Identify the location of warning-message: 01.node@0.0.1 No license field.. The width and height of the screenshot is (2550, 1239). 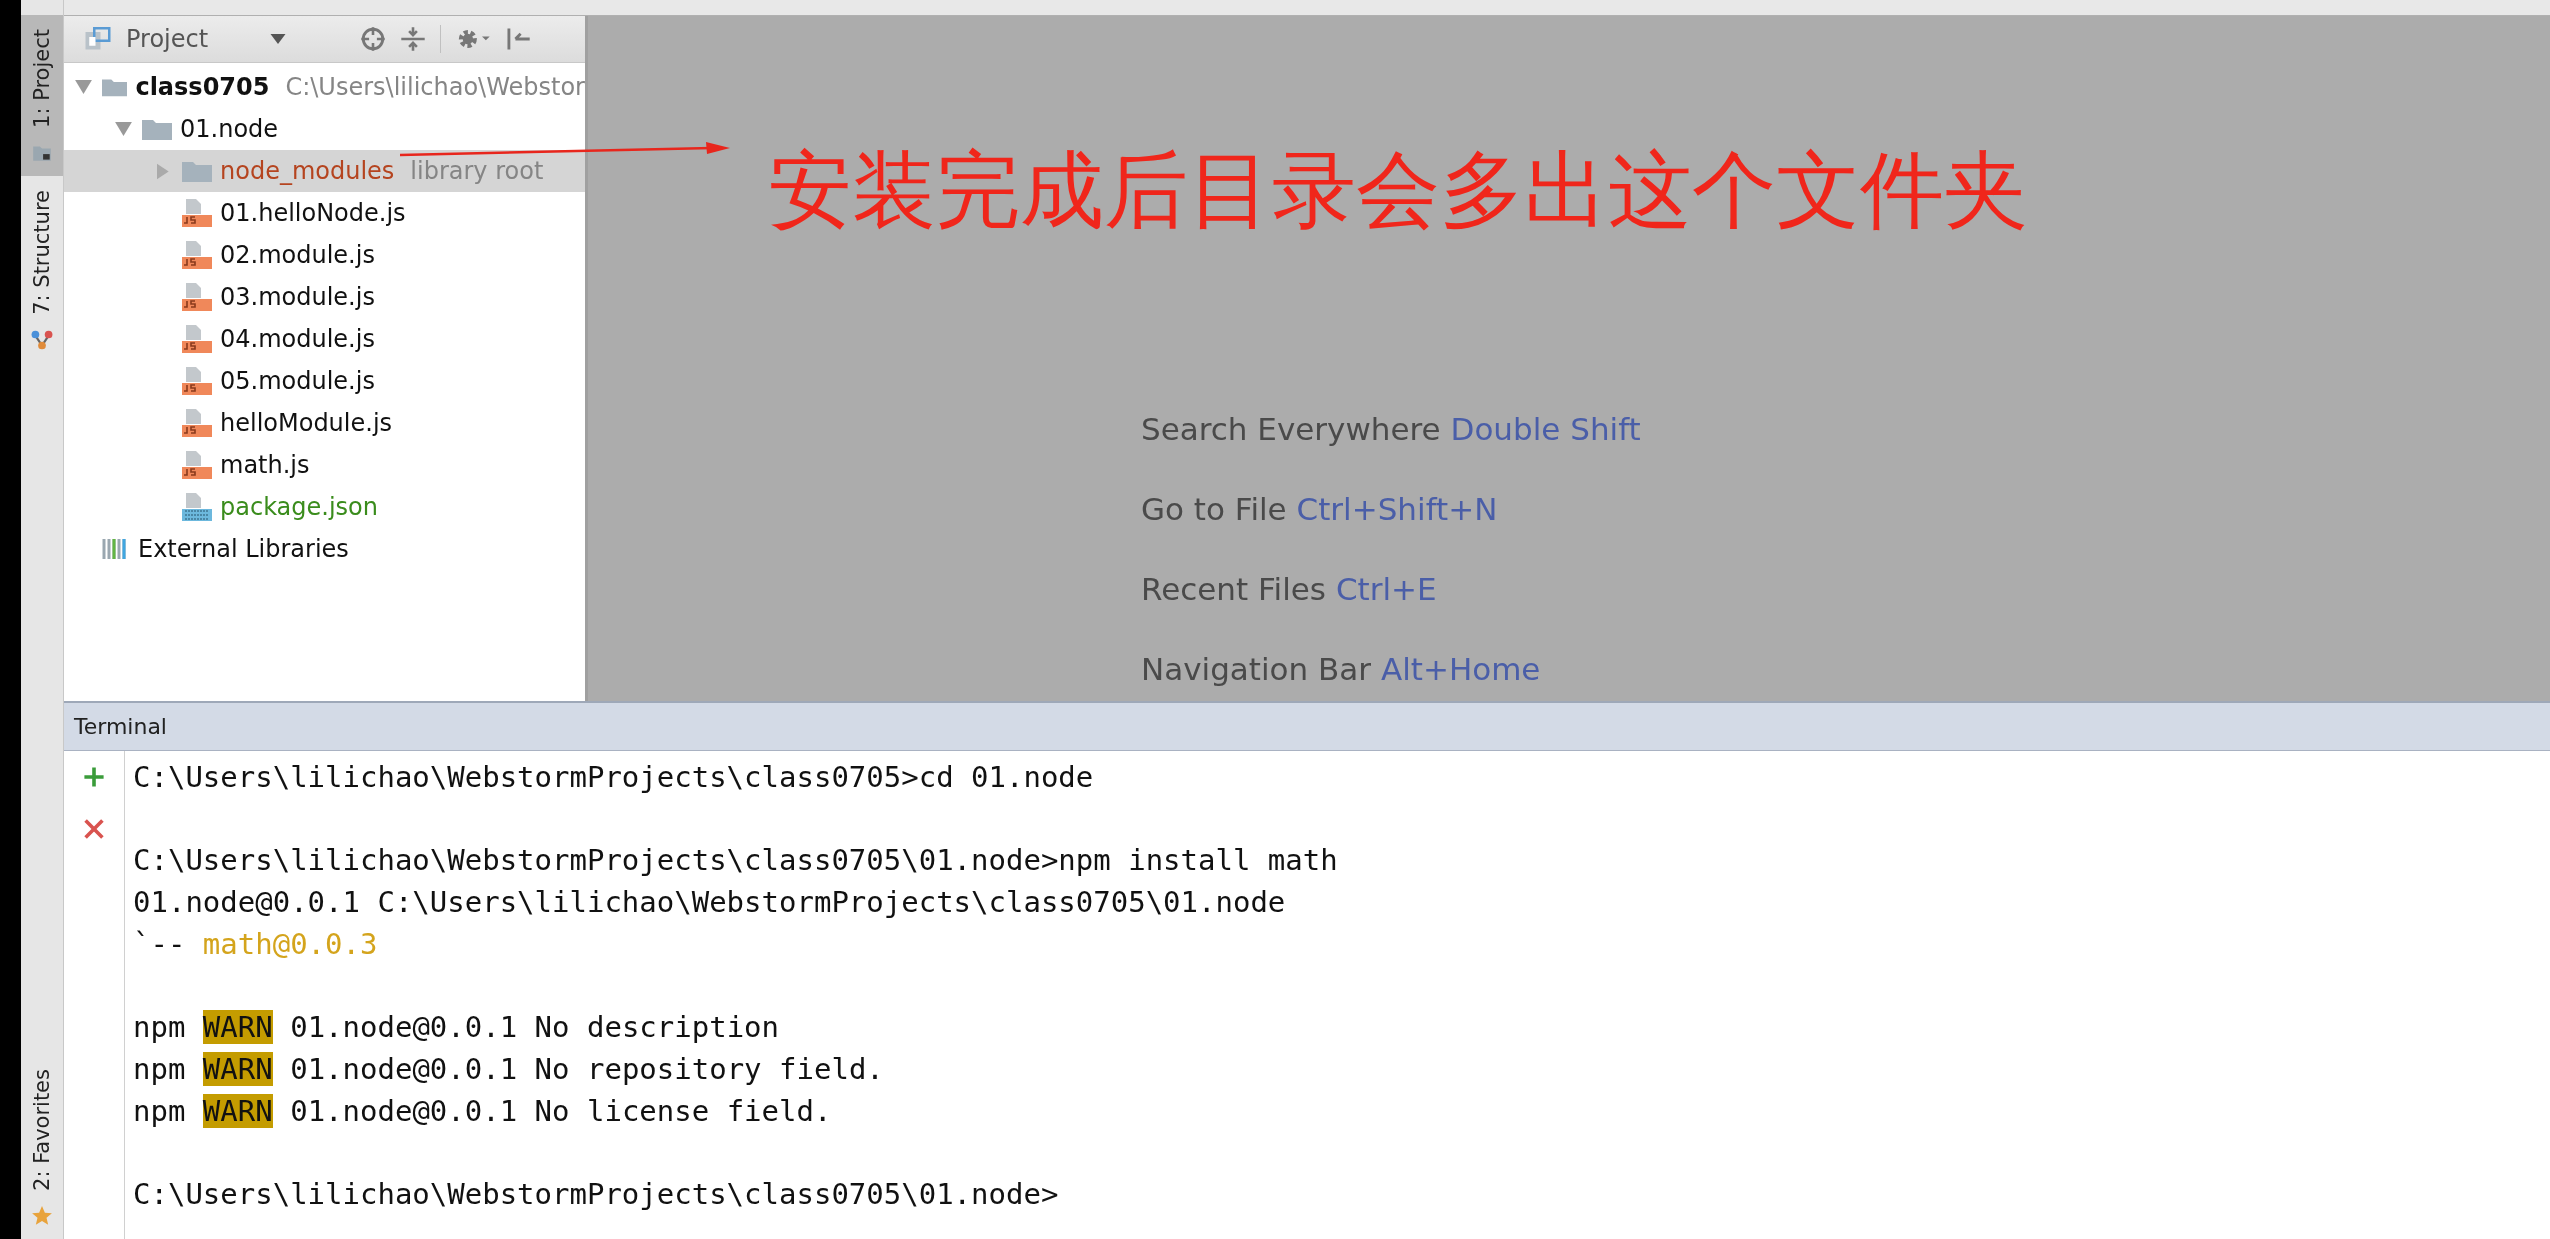
(561, 1110).